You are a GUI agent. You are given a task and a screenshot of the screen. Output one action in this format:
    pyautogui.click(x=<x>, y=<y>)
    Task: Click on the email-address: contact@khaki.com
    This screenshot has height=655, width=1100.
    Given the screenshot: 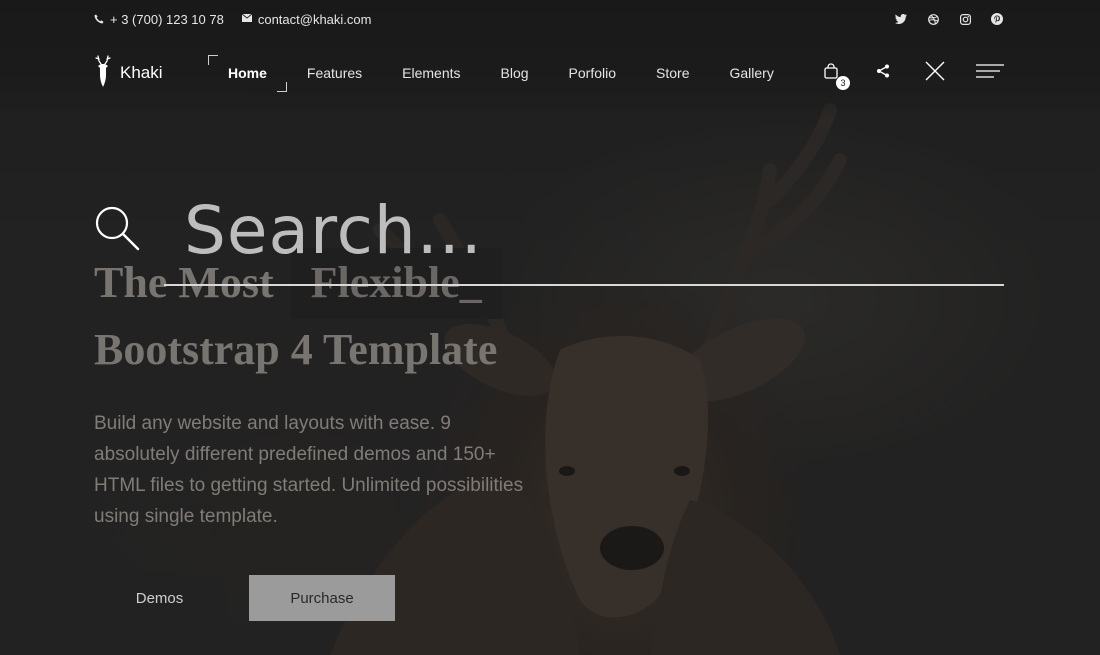 What is the action you would take?
    pyautogui.click(x=314, y=19)
    